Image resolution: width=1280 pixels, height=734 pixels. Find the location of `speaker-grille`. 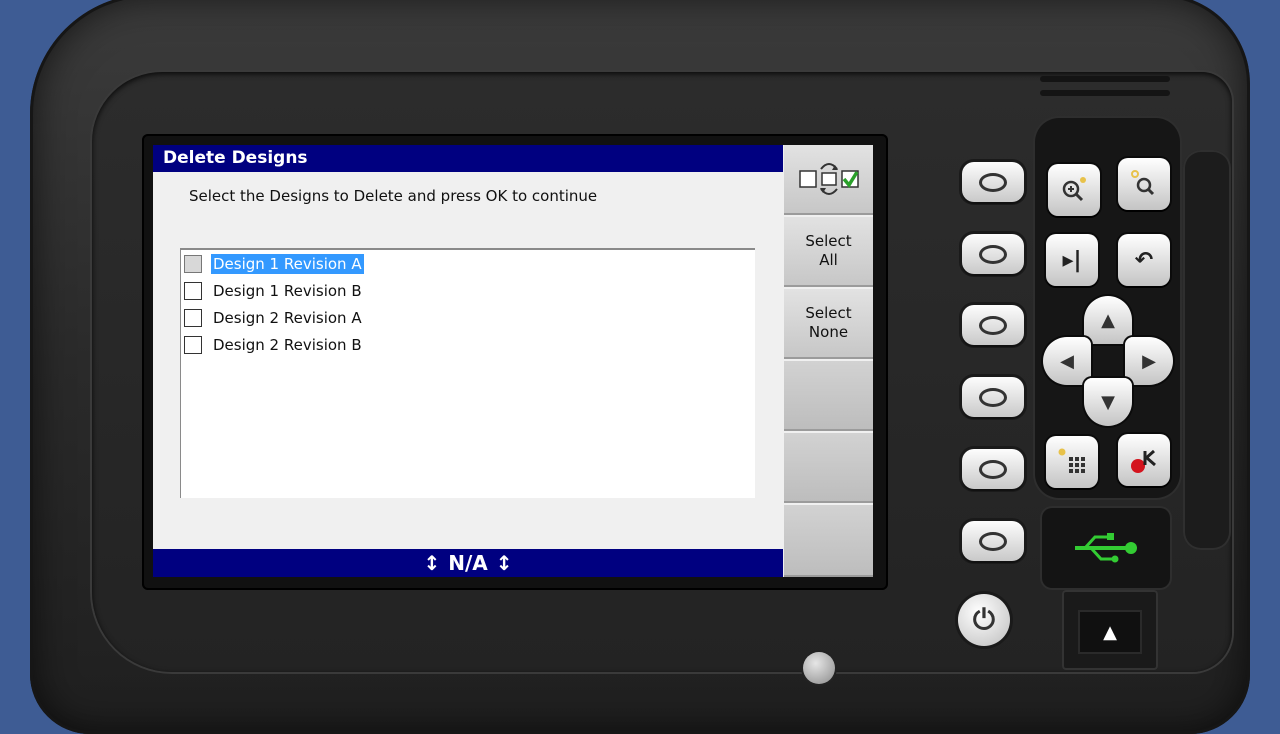

speaker-grille is located at coordinates (1107, 90).